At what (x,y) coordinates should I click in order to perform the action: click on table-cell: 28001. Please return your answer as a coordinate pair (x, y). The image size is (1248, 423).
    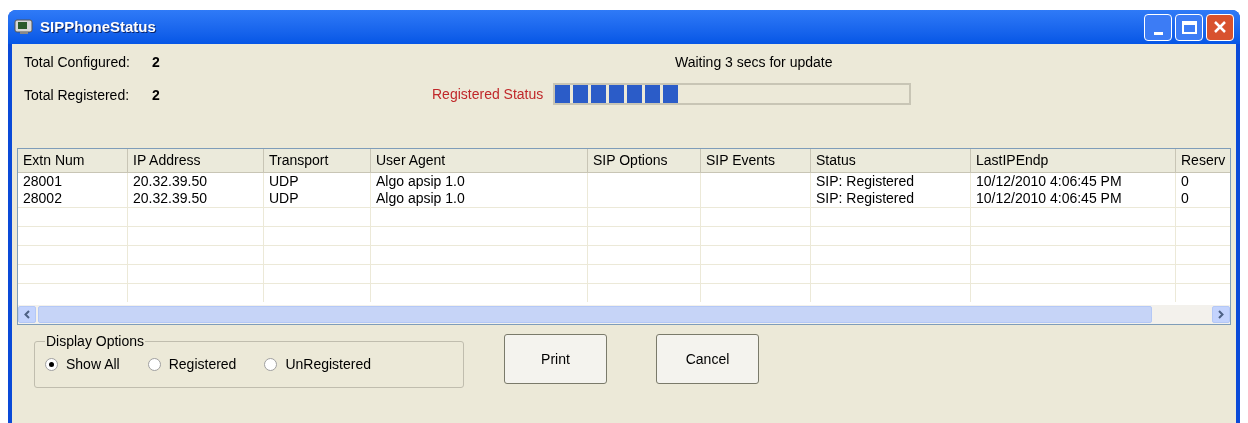
    Looking at the image, I should click on (42, 181).